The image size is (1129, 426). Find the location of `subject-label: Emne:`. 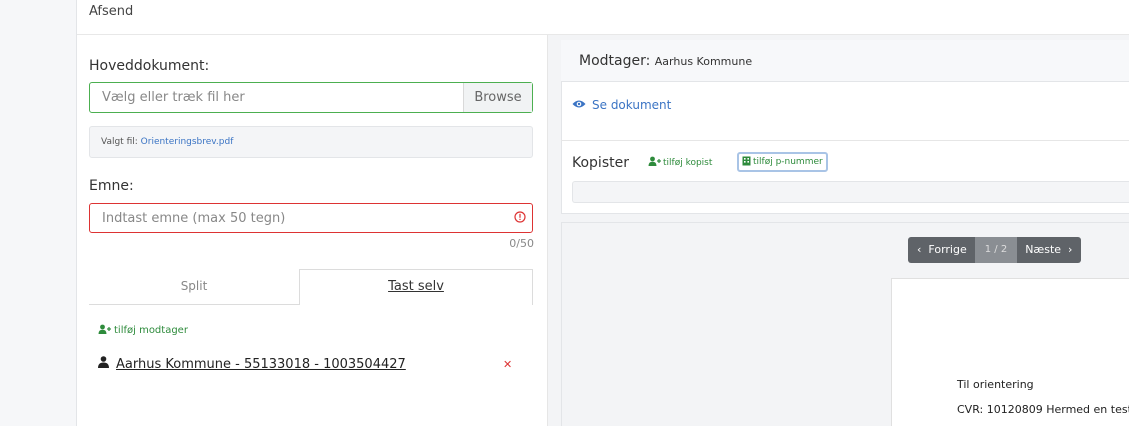

subject-label: Emne: is located at coordinates (111, 186).